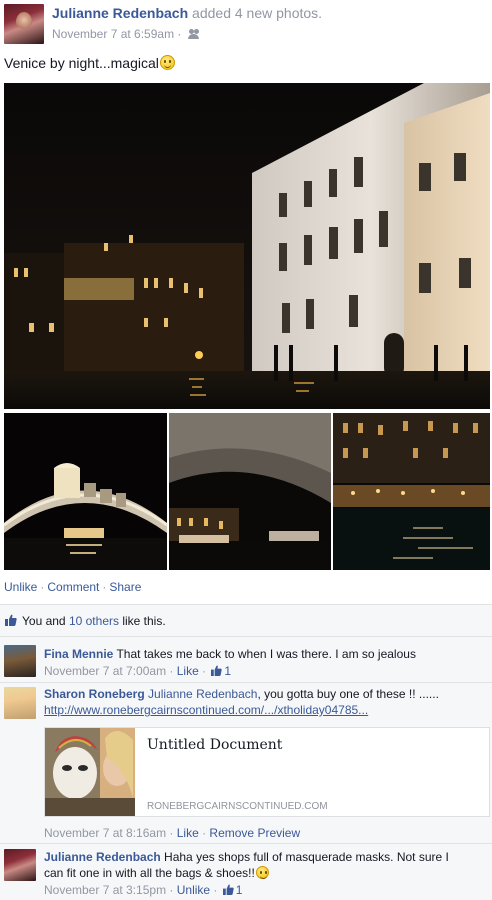 This screenshot has width=492, height=900. I want to click on post-meta: November 7 at 6:59am ·, so click(126, 34).